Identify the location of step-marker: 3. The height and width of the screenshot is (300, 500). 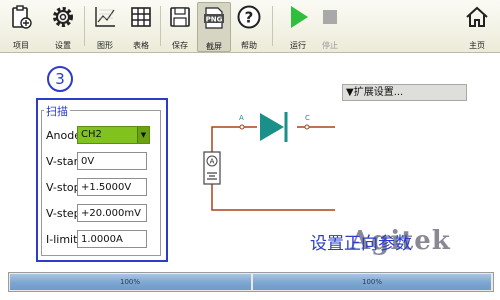
(60, 79).